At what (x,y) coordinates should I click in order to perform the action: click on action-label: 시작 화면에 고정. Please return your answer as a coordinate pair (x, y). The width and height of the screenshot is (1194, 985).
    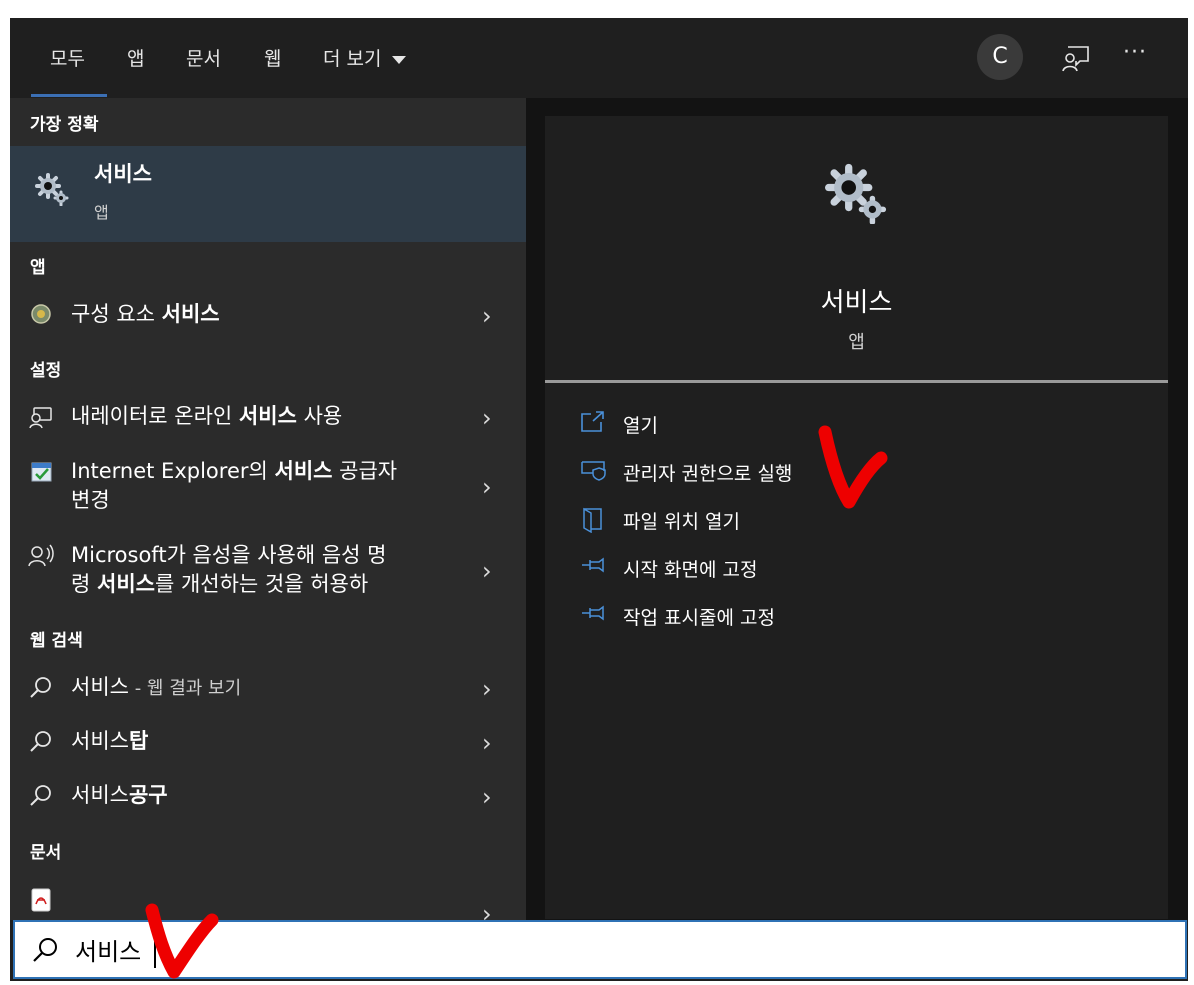
    Looking at the image, I should click on (690, 570).